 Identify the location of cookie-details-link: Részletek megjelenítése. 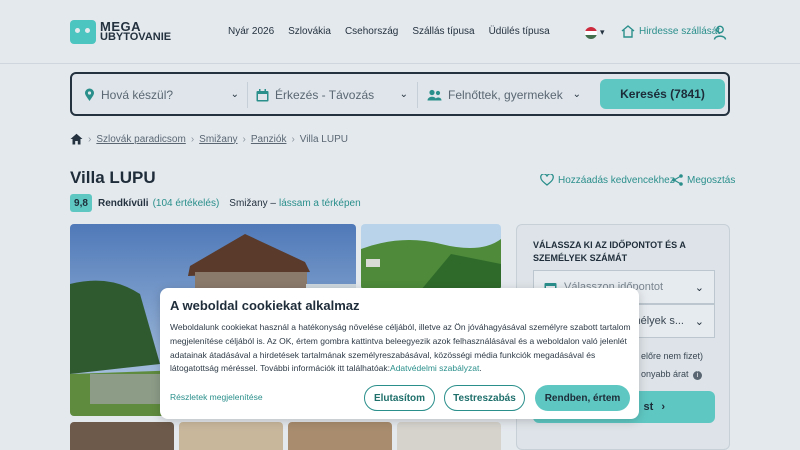
(216, 397).